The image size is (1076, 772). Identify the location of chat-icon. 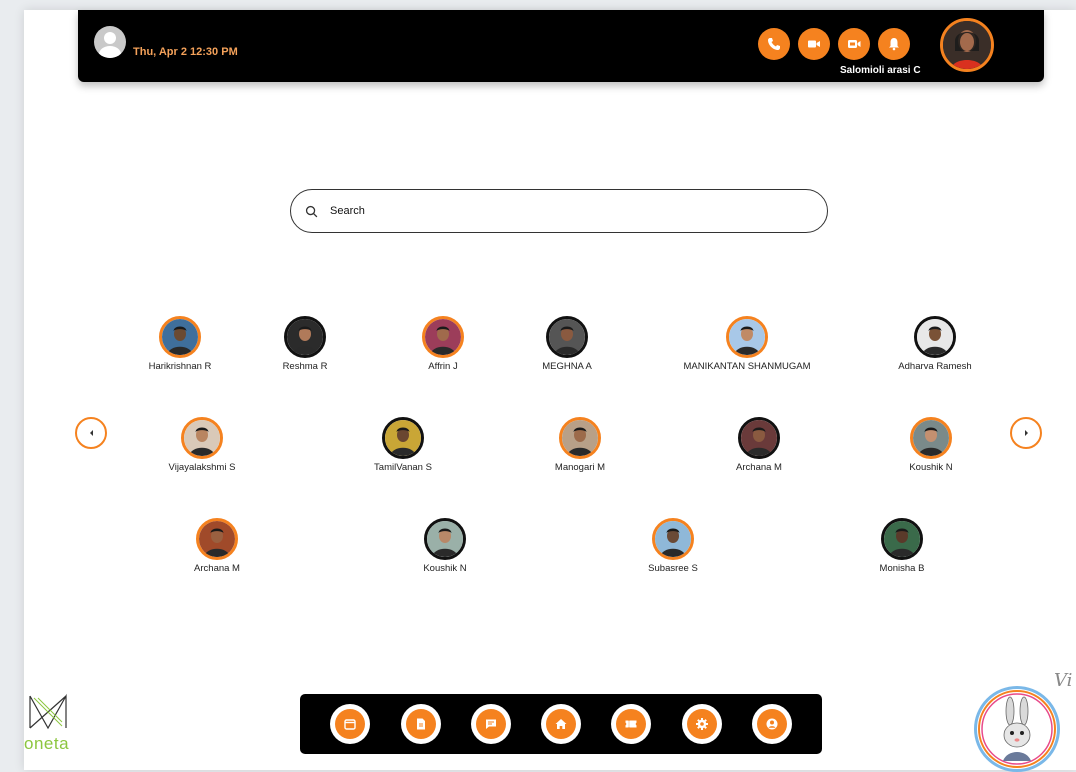
(490, 724).